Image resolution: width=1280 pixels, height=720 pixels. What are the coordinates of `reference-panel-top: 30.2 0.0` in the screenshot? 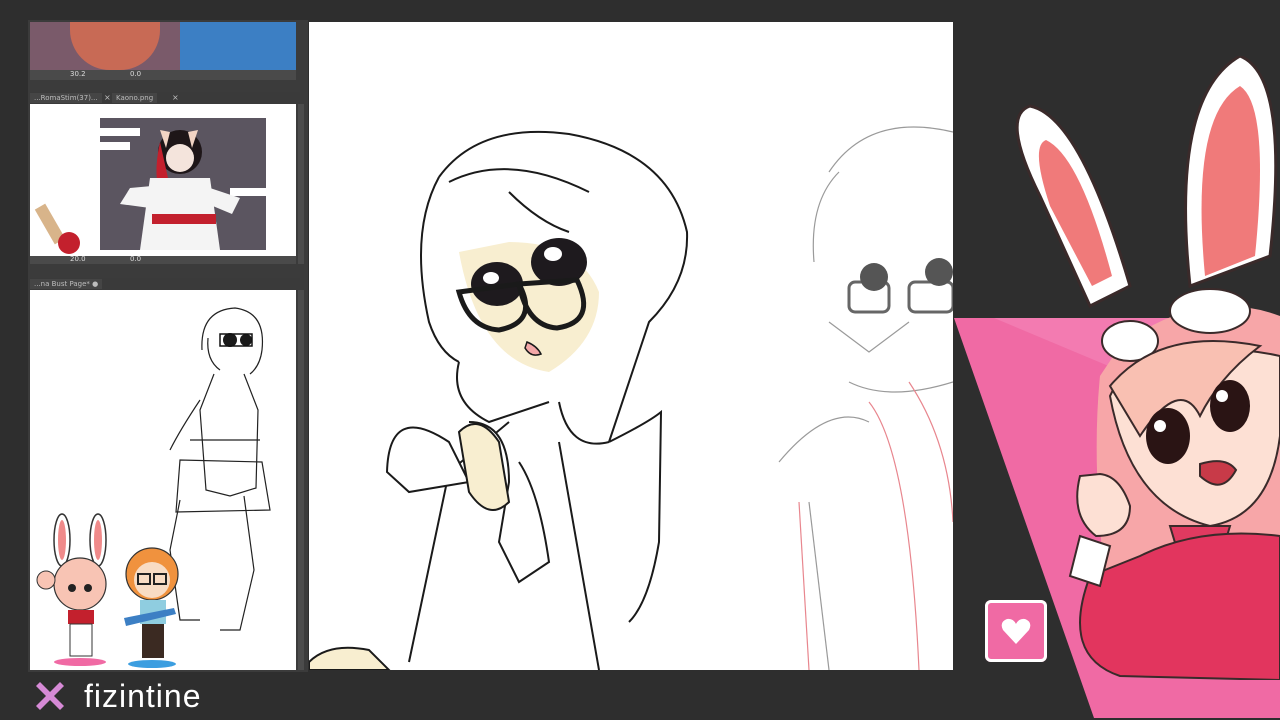 It's located at (163, 51).